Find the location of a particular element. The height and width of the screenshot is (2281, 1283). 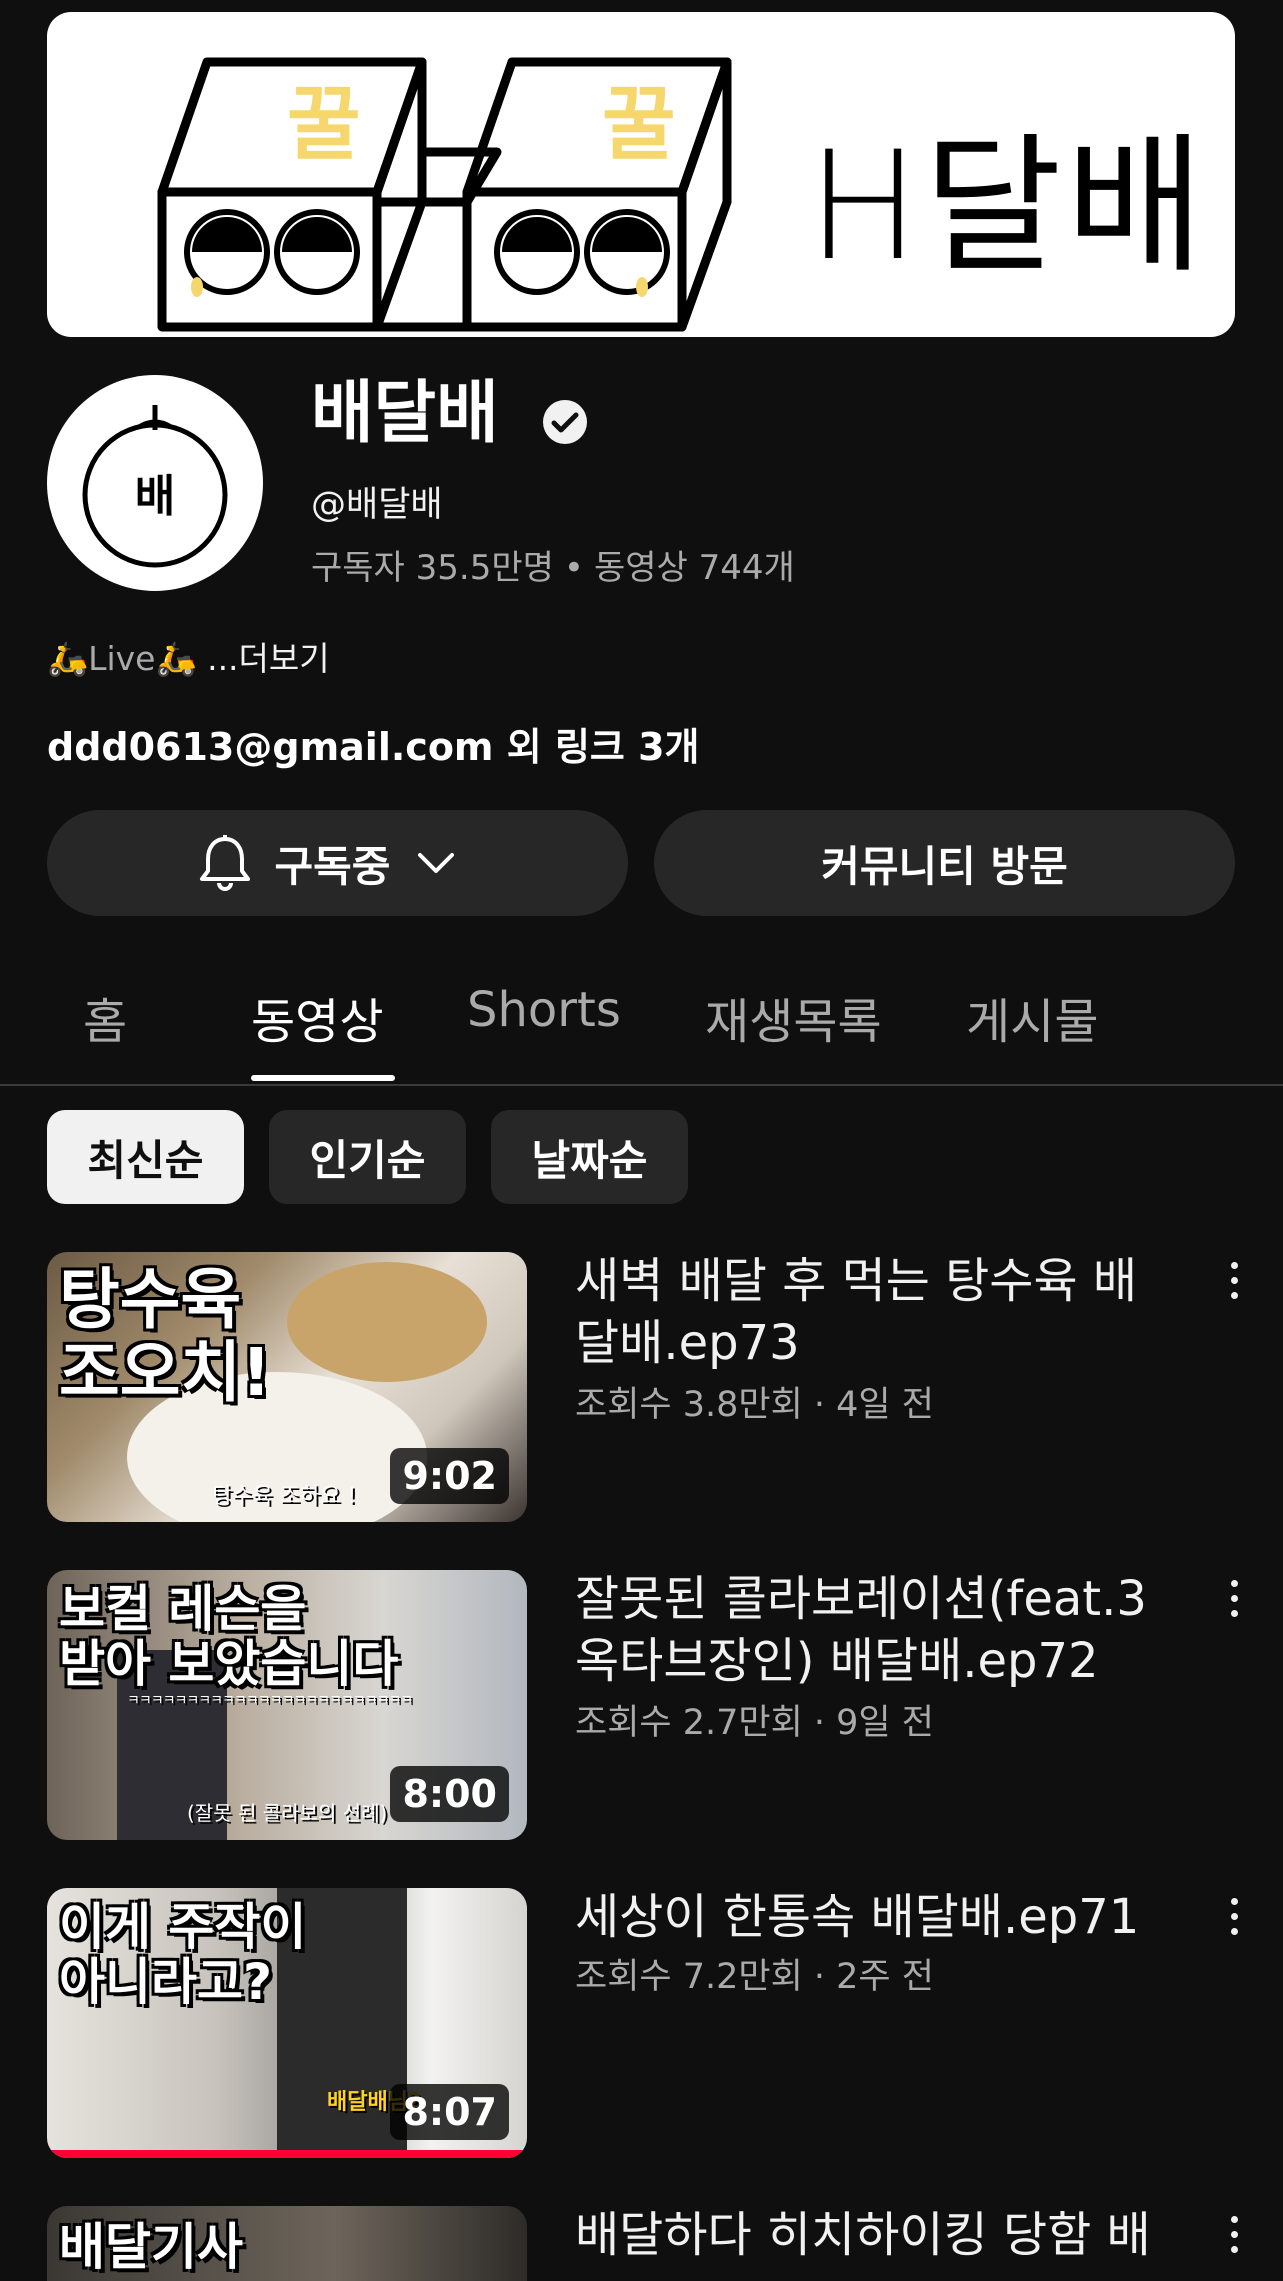

thumbnail-text: 보컬 레슨을 받아 보았습니다 is located at coordinates (229, 1636).